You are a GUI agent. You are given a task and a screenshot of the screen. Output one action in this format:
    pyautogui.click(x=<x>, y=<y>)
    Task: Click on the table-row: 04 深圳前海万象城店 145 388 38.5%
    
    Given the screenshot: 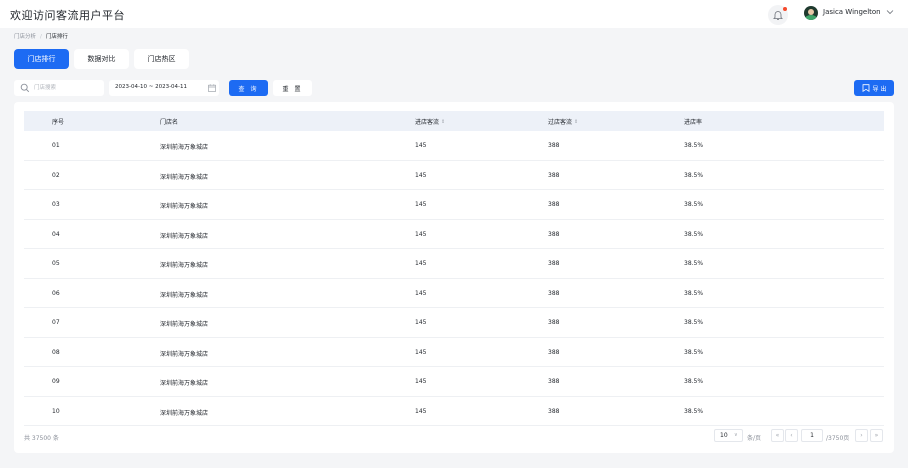 What is the action you would take?
    pyautogui.click(x=454, y=234)
    